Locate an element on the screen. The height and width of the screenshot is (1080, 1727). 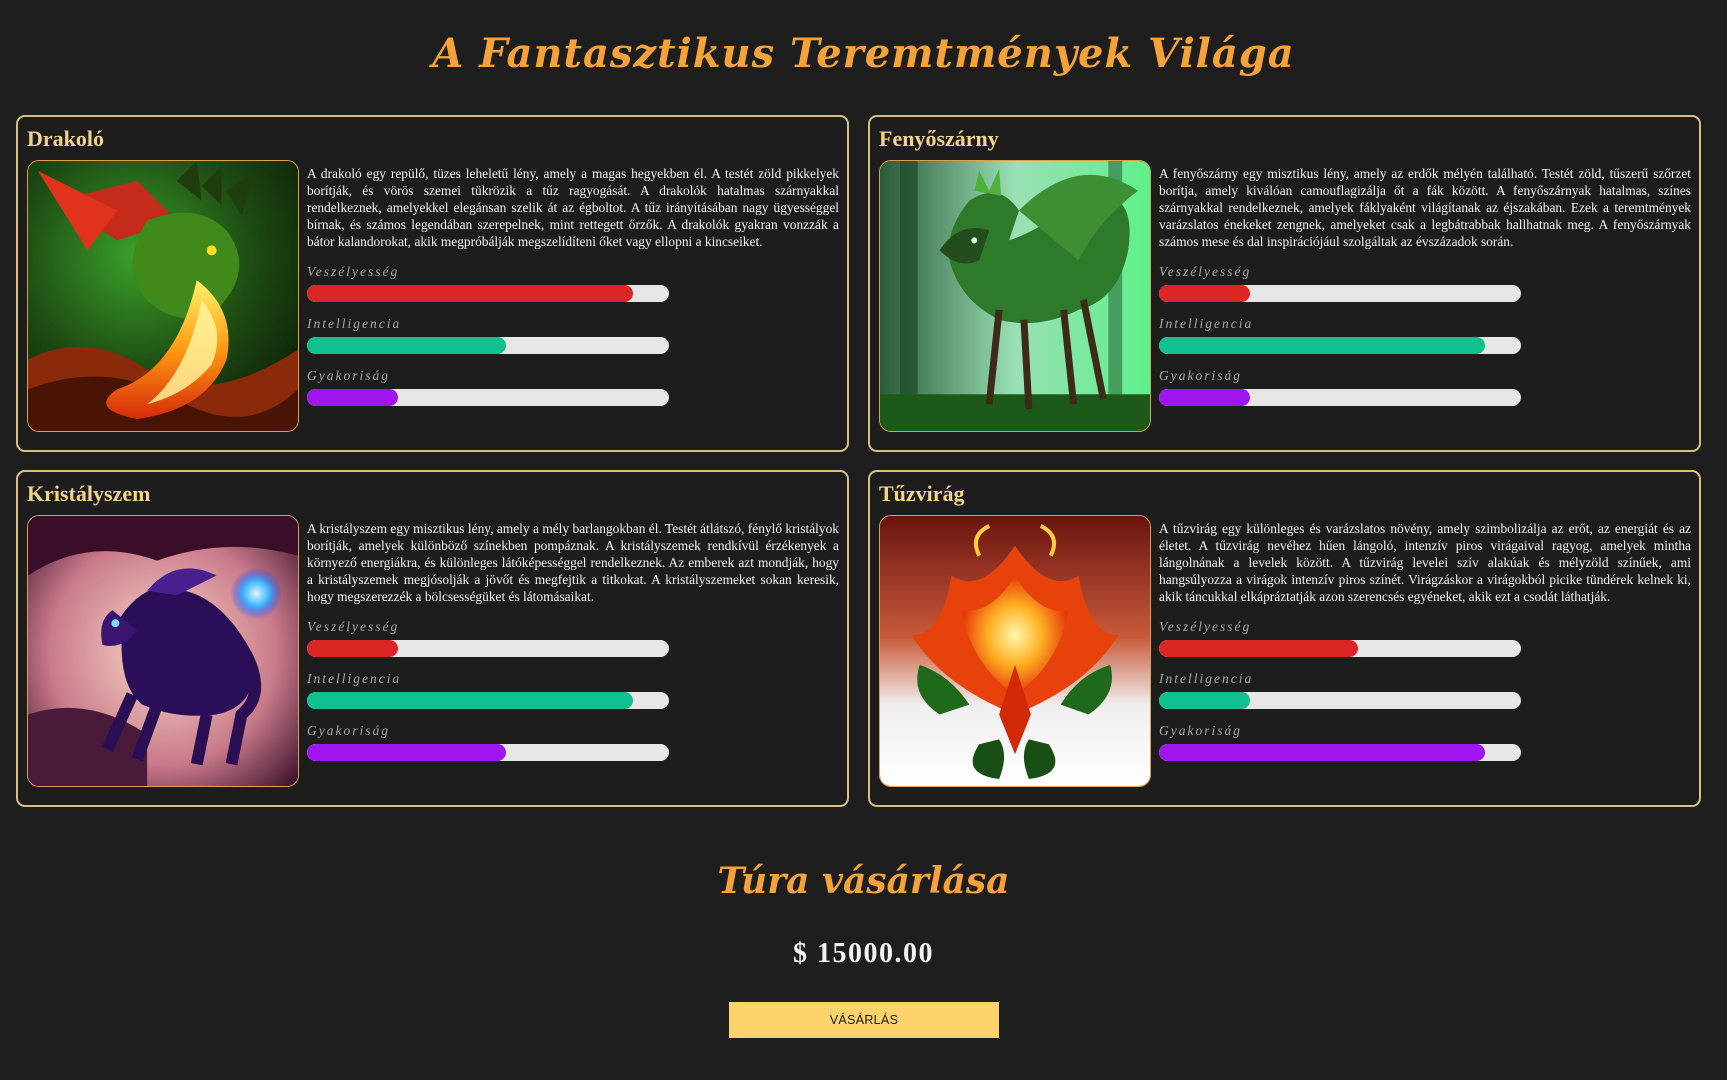
tour-price: $ 15000.00 is located at coordinates (863, 953).